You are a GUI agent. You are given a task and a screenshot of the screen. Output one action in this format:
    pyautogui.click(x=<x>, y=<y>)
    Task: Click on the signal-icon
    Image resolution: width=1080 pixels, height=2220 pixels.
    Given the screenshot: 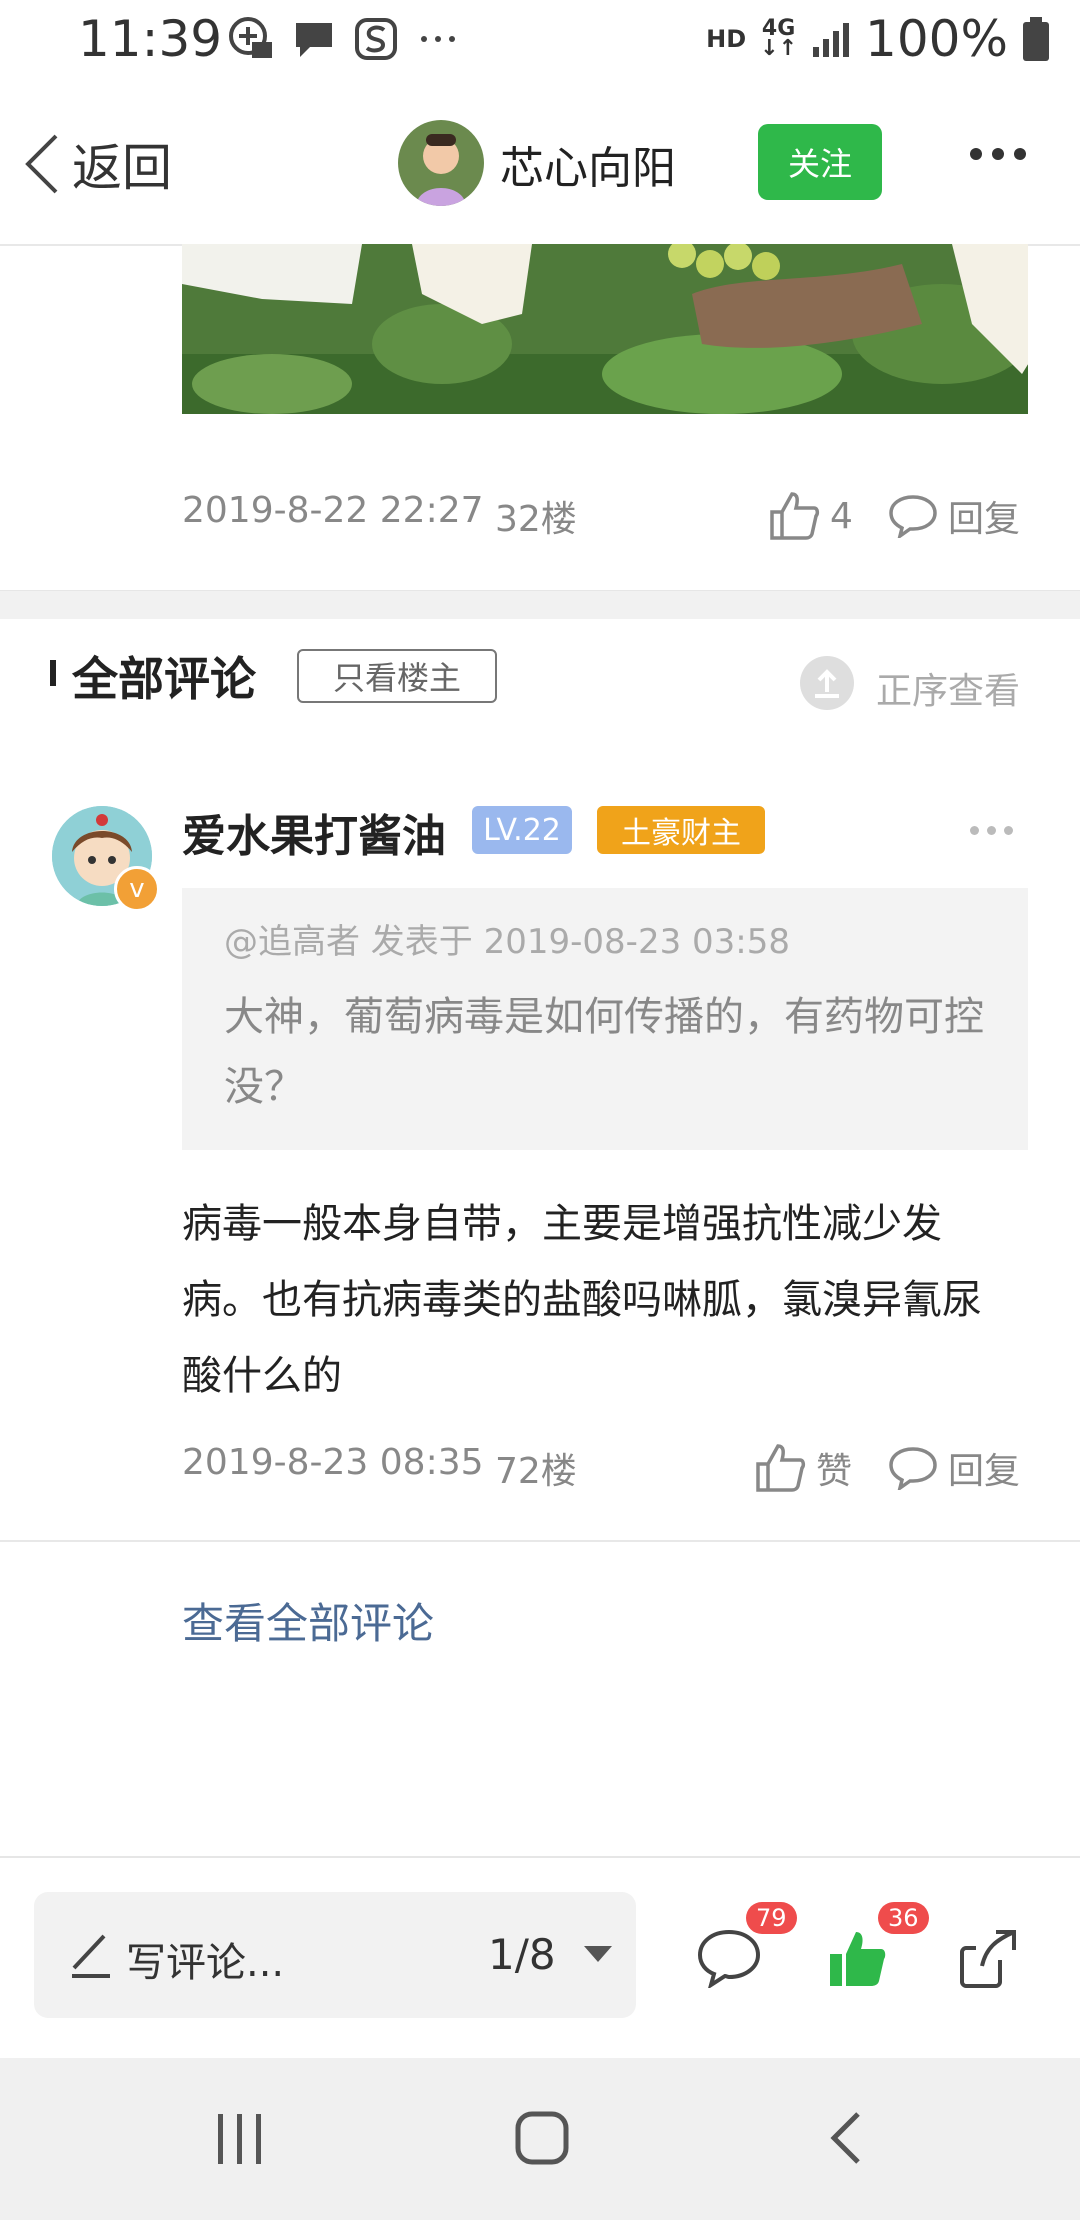 What is the action you would take?
    pyautogui.click(x=831, y=40)
    